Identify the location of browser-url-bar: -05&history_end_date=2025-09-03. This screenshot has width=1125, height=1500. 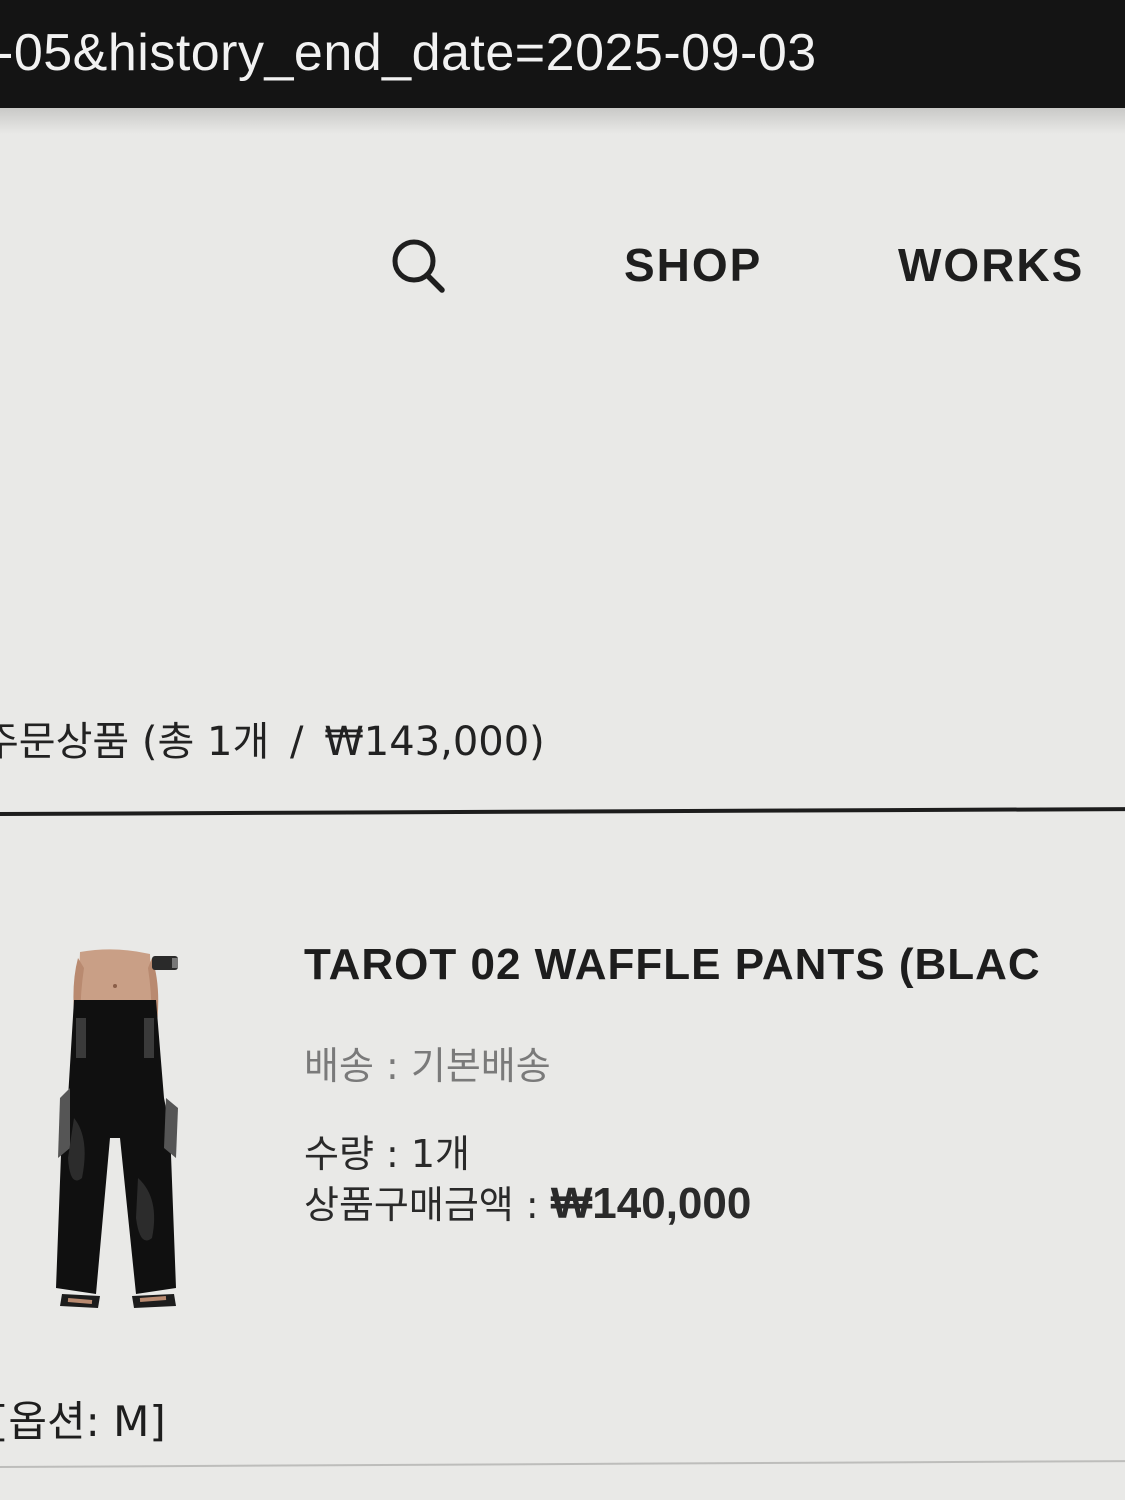
(562, 54).